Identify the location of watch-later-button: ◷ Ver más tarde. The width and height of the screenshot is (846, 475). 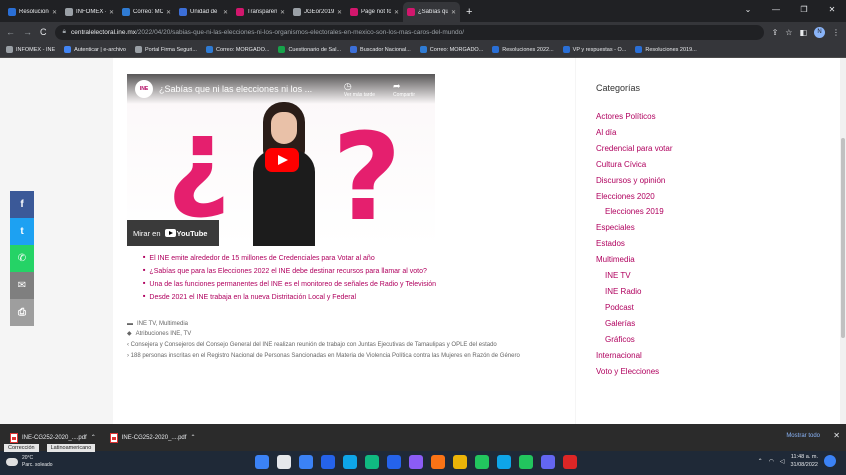
(359, 89).